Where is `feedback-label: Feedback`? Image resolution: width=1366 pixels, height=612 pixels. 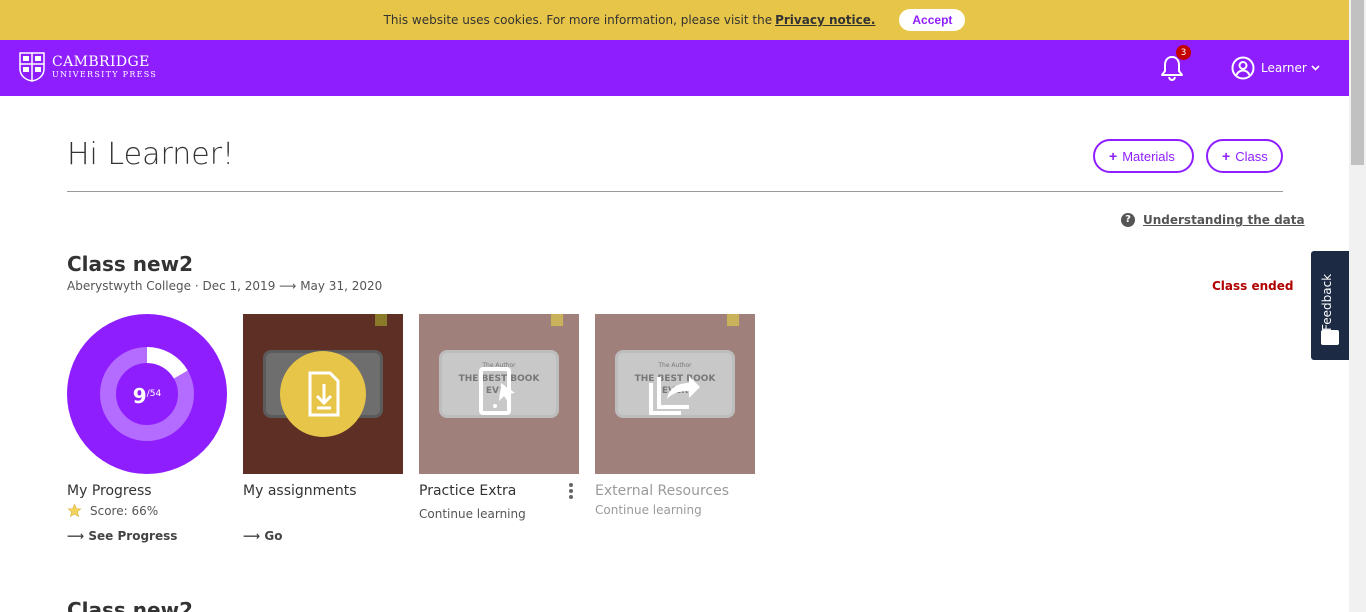
feedback-label: Feedback is located at coordinates (1327, 302).